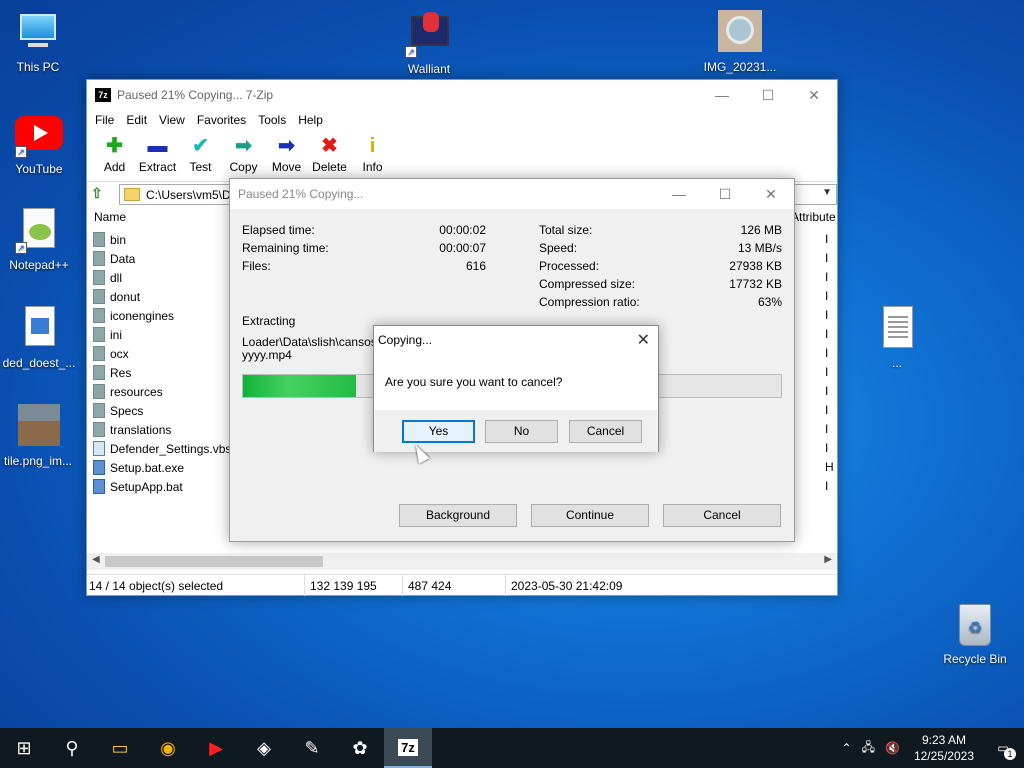  I want to click on taskbar-search-button: ⚲, so click(72, 748).